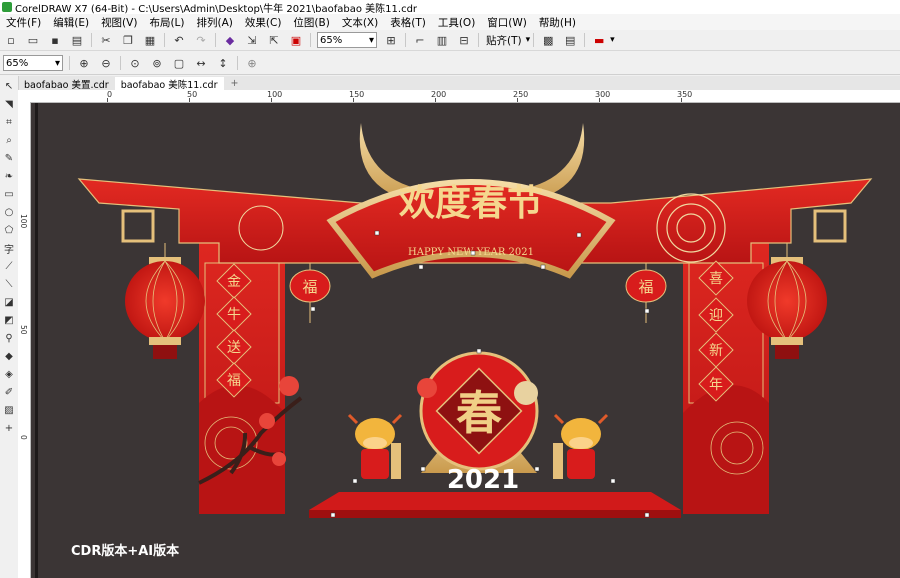 The height and width of the screenshot is (578, 900). Describe the element at coordinates (716, 385) in the screenshot. I see `couplet-char: 年` at that location.